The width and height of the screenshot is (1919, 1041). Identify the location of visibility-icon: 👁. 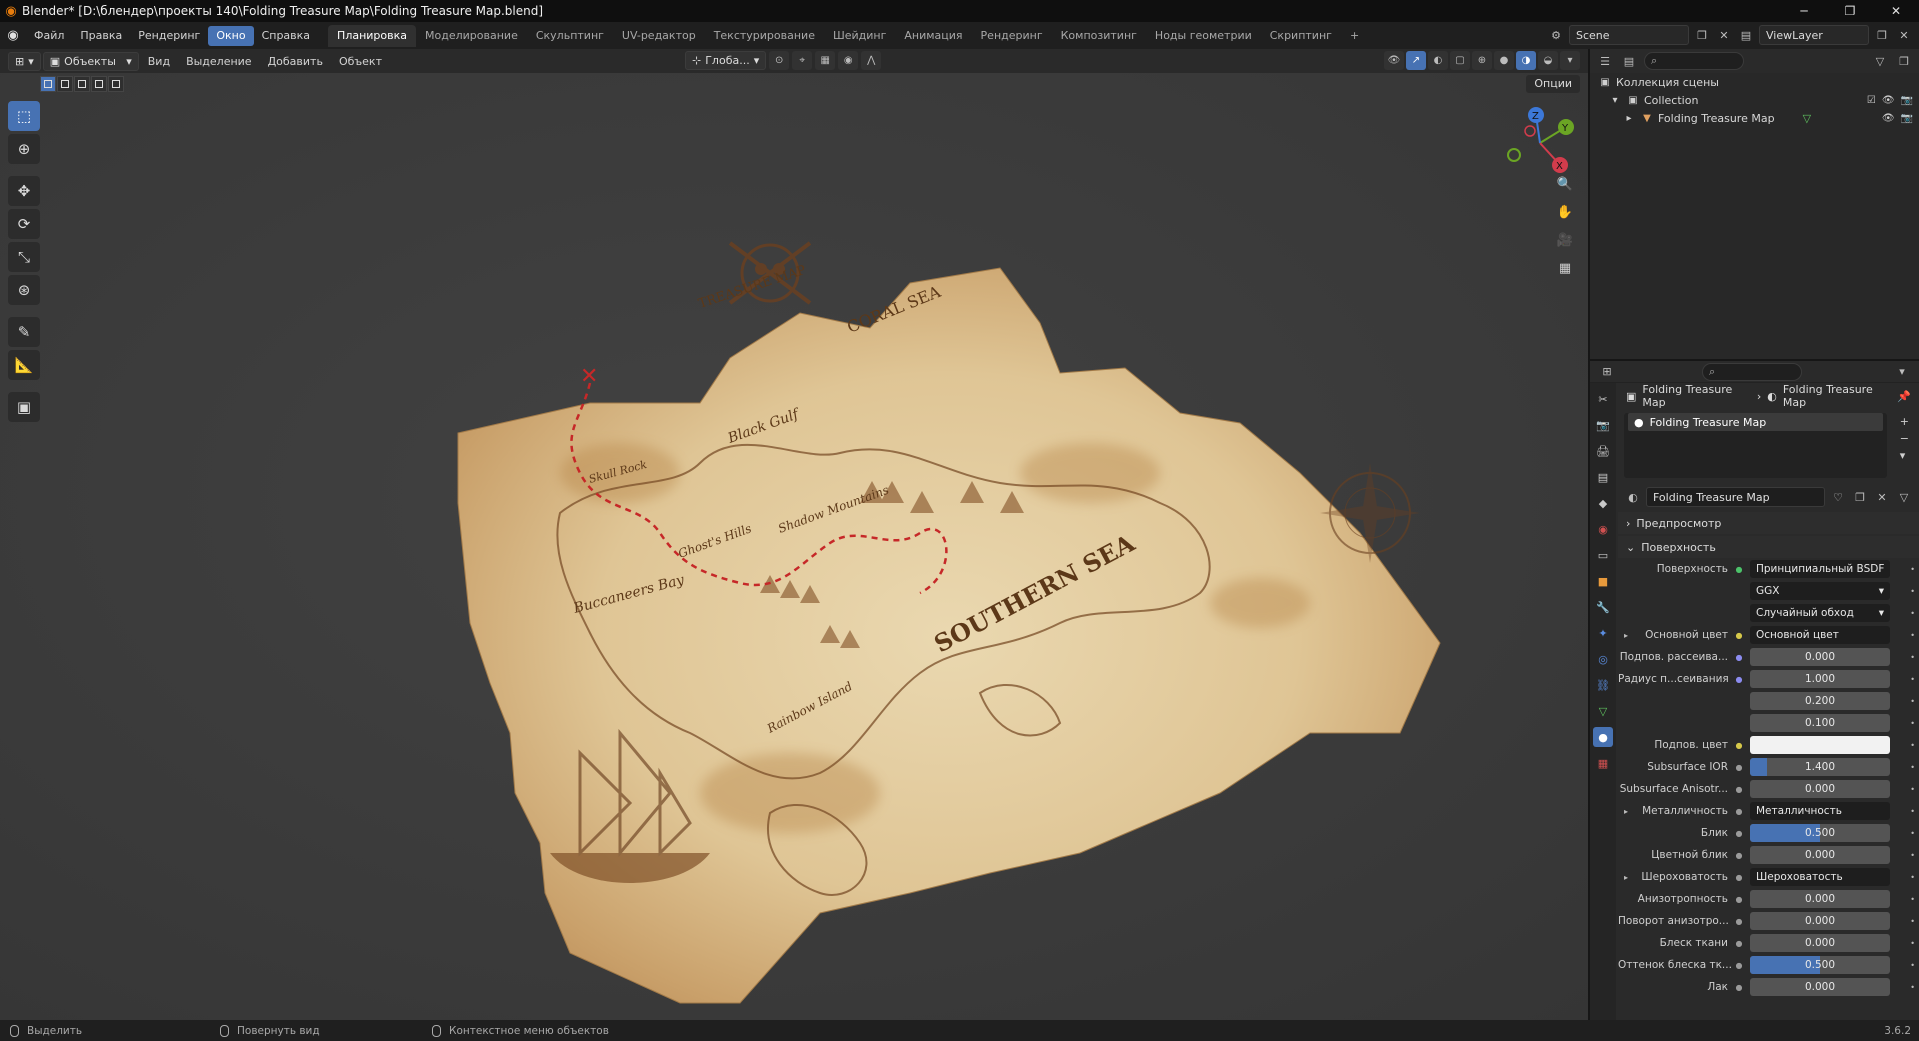
(1394, 60).